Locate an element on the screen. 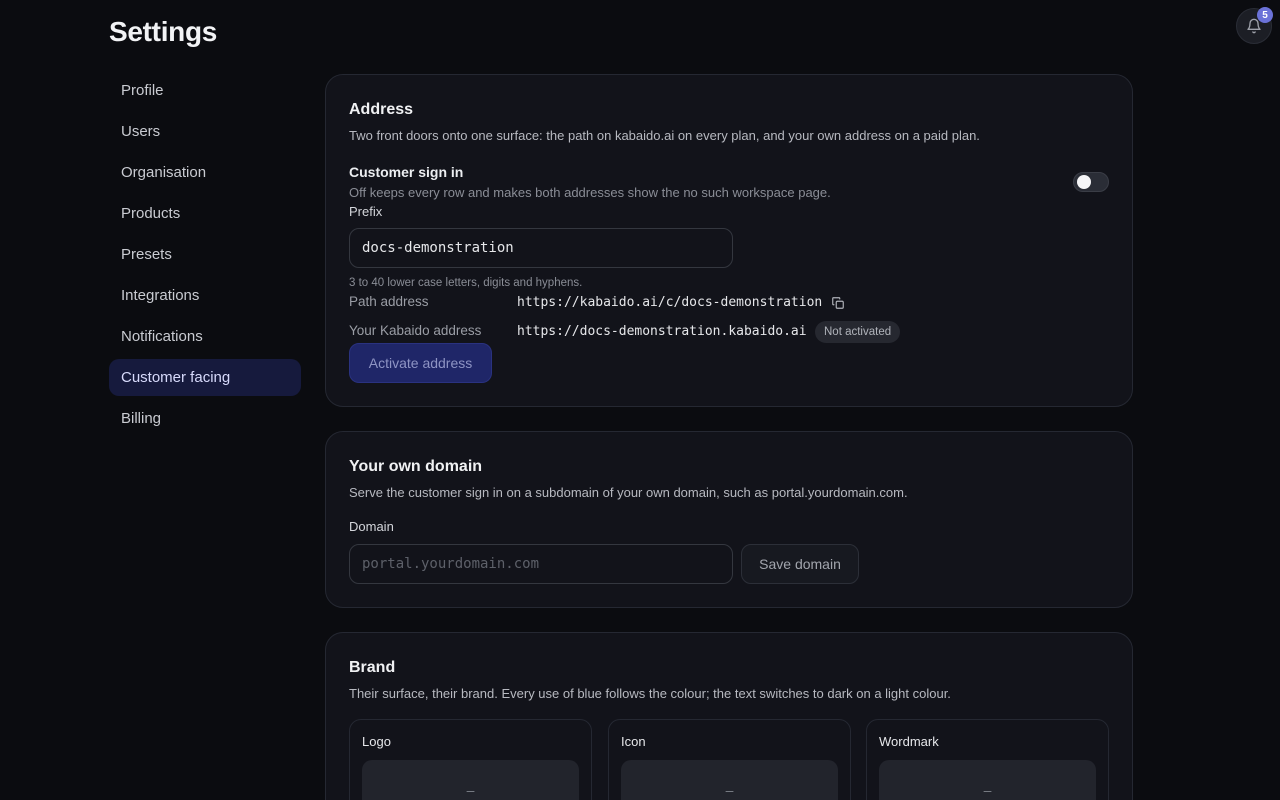 This screenshot has width=1280, height=800. prefix-label: Prefix is located at coordinates (366, 211).